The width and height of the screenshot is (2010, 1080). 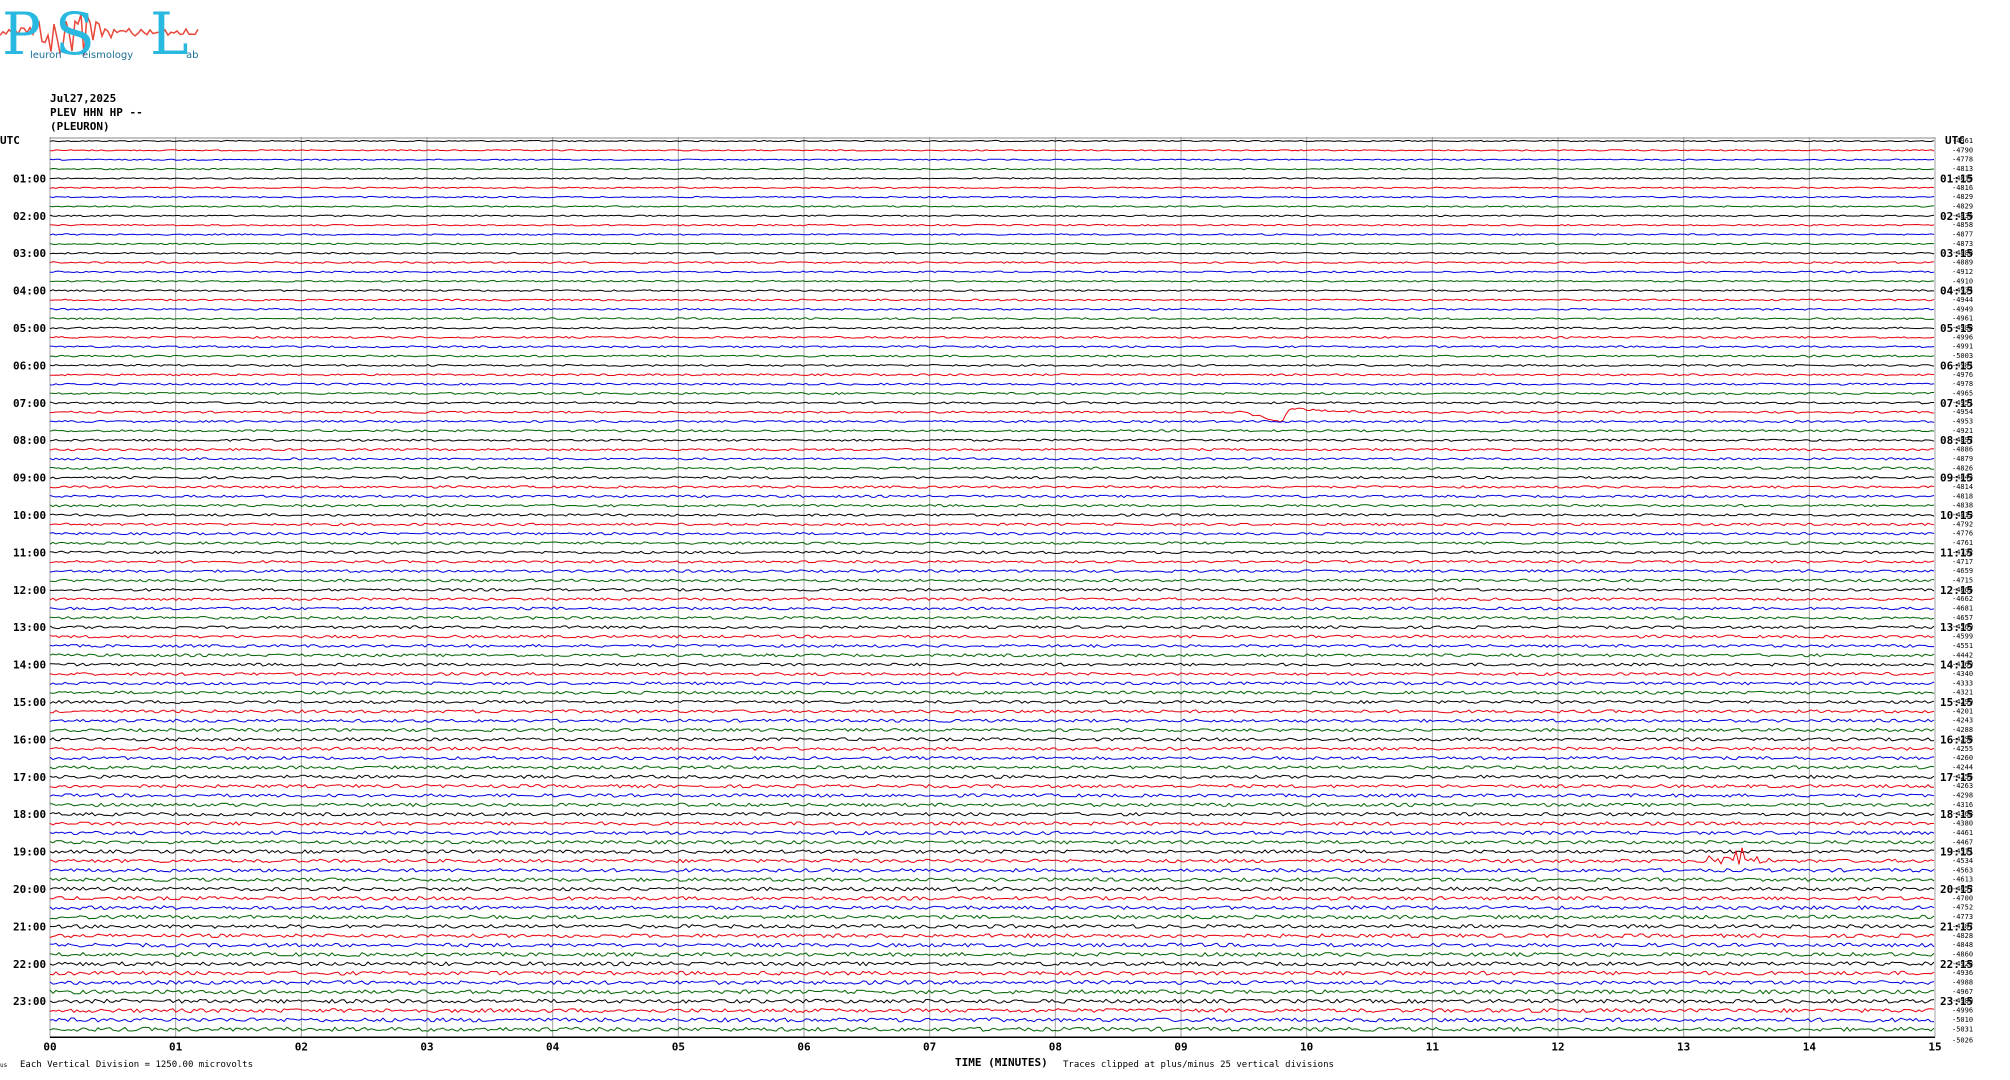 What do you see at coordinates (1956, 440) in the screenshot?
I see `right-hour-label: 08:15` at bounding box center [1956, 440].